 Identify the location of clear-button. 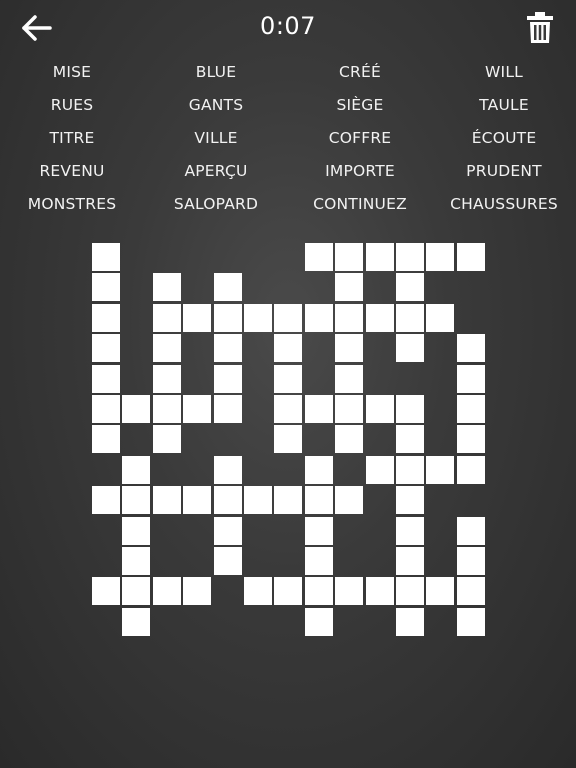
(540, 28).